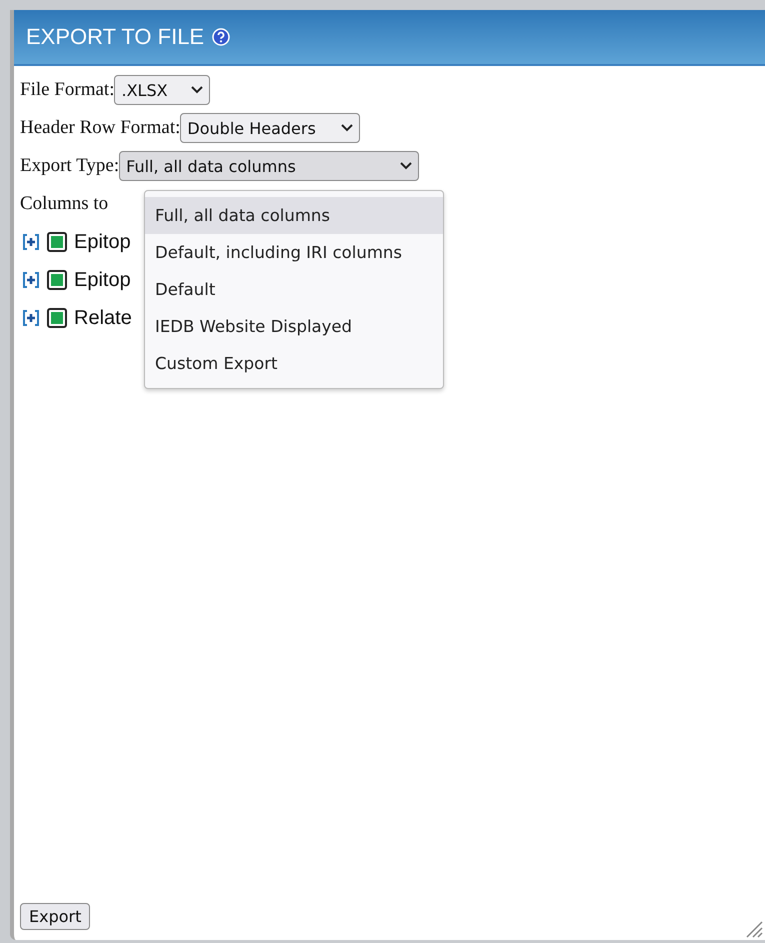  I want to click on dropdown-select: .XLSX, so click(162, 90).